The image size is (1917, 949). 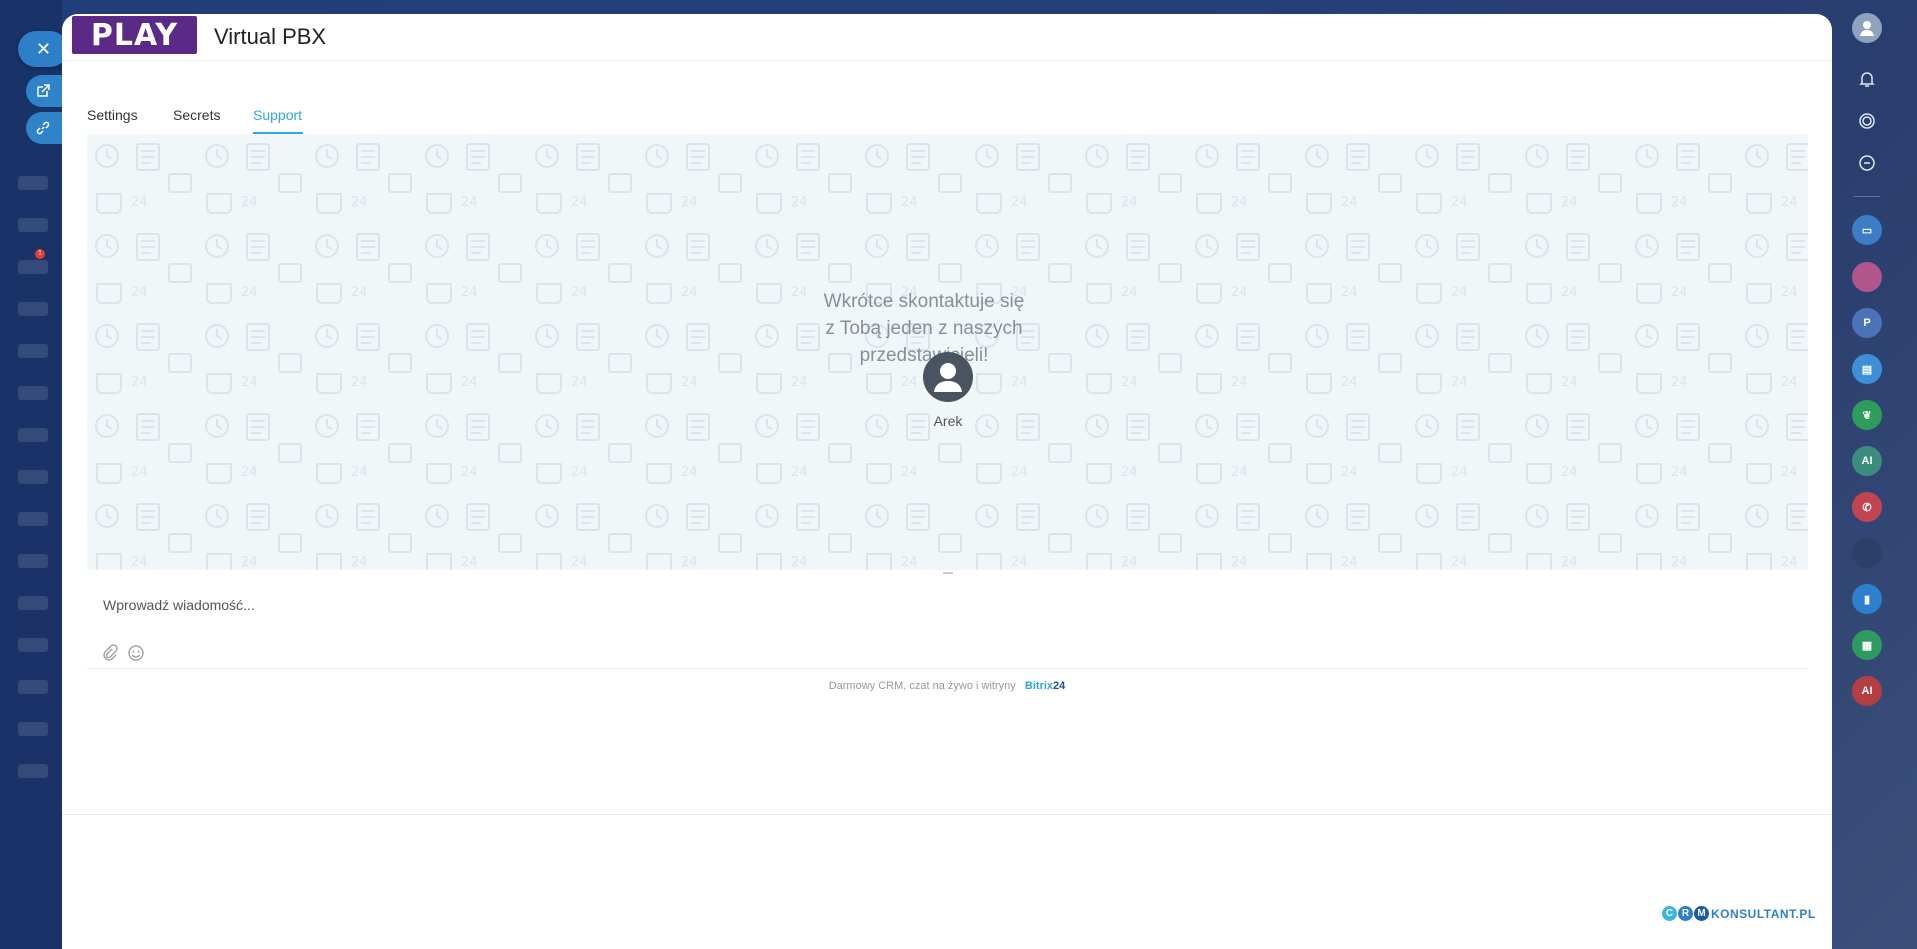 I want to click on chat-avatar-p: P, so click(x=1867, y=323).